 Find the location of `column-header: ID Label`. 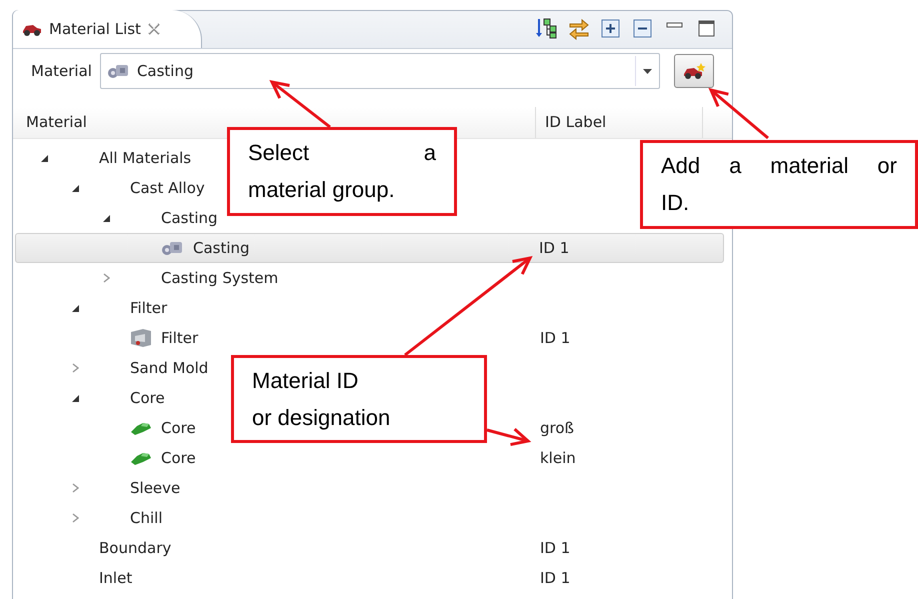

column-header: ID Label is located at coordinates (619, 122).